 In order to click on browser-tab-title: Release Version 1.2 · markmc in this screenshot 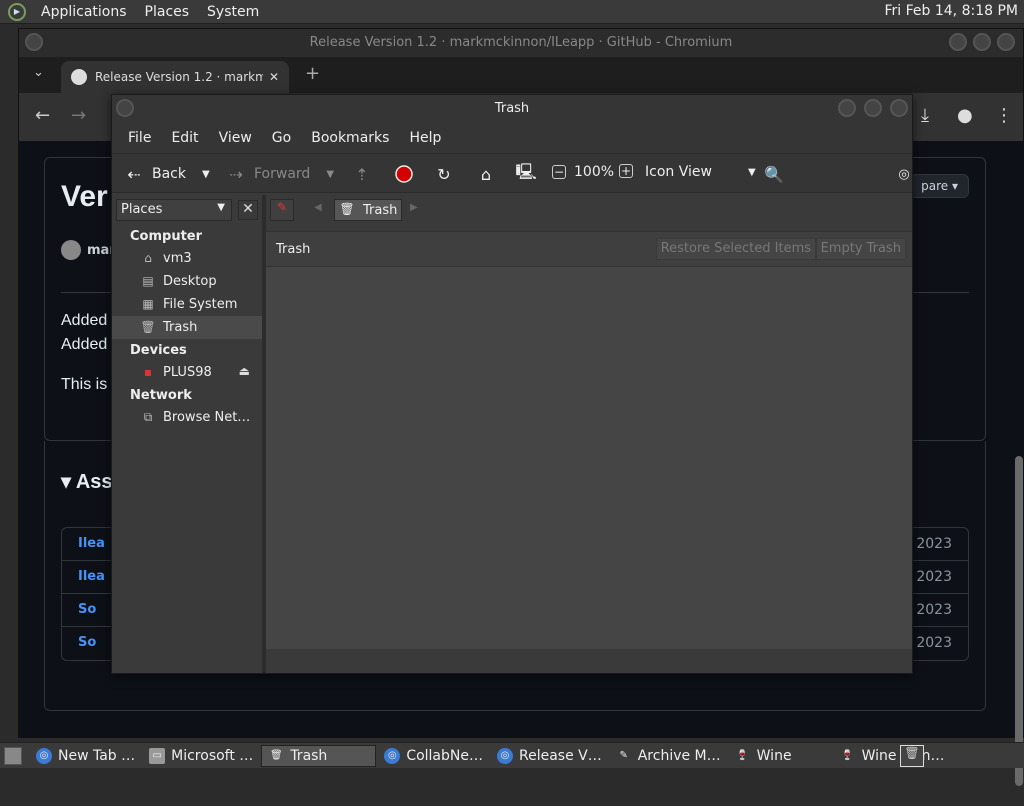, I will do `click(179, 77)`.